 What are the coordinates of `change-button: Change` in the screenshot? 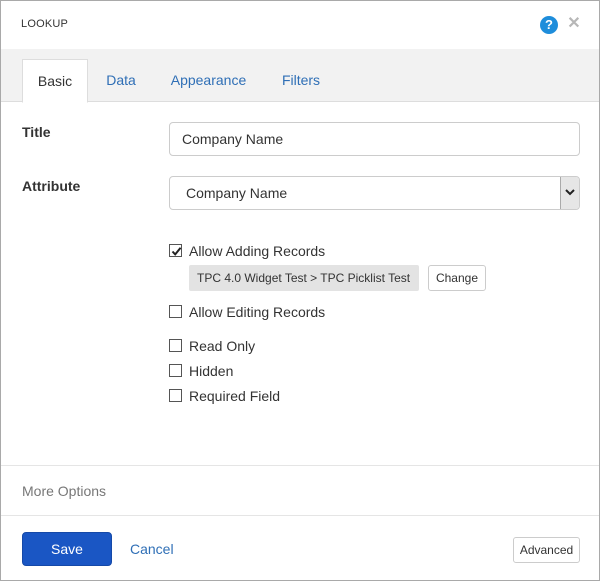 It's located at (457, 278).